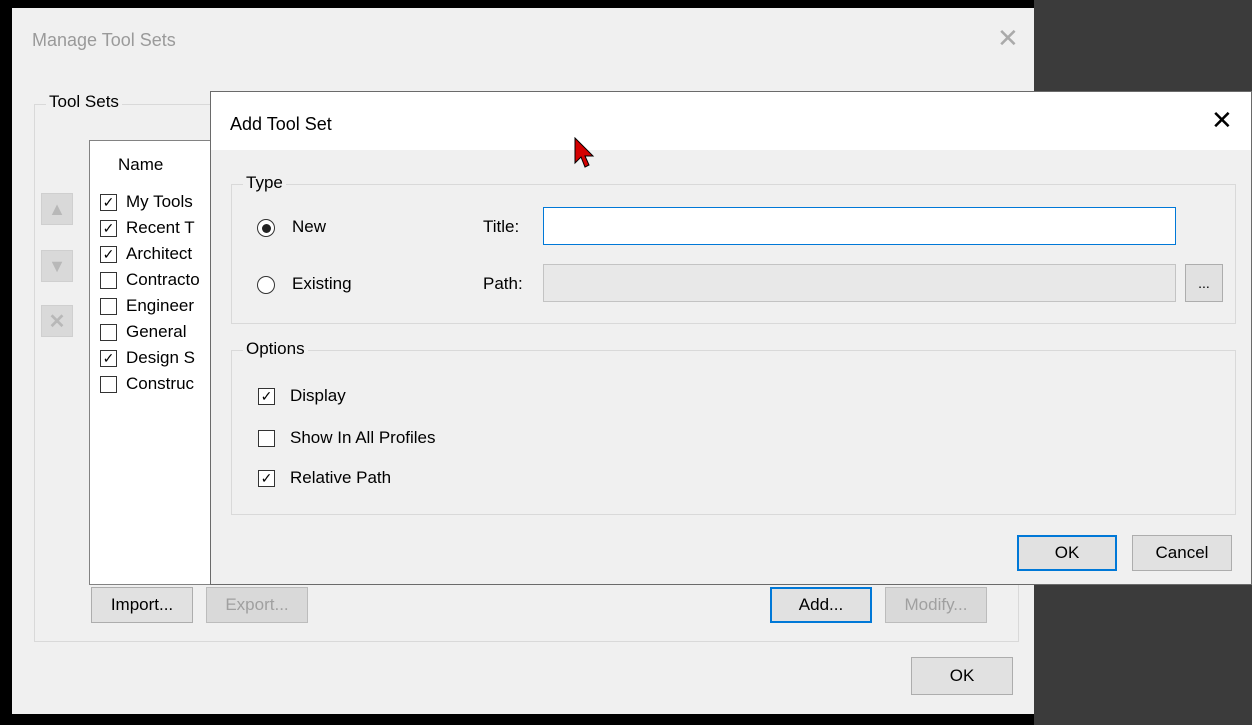 The width and height of the screenshot is (1252, 725). I want to click on display-checkbox: ✓, so click(266, 396).